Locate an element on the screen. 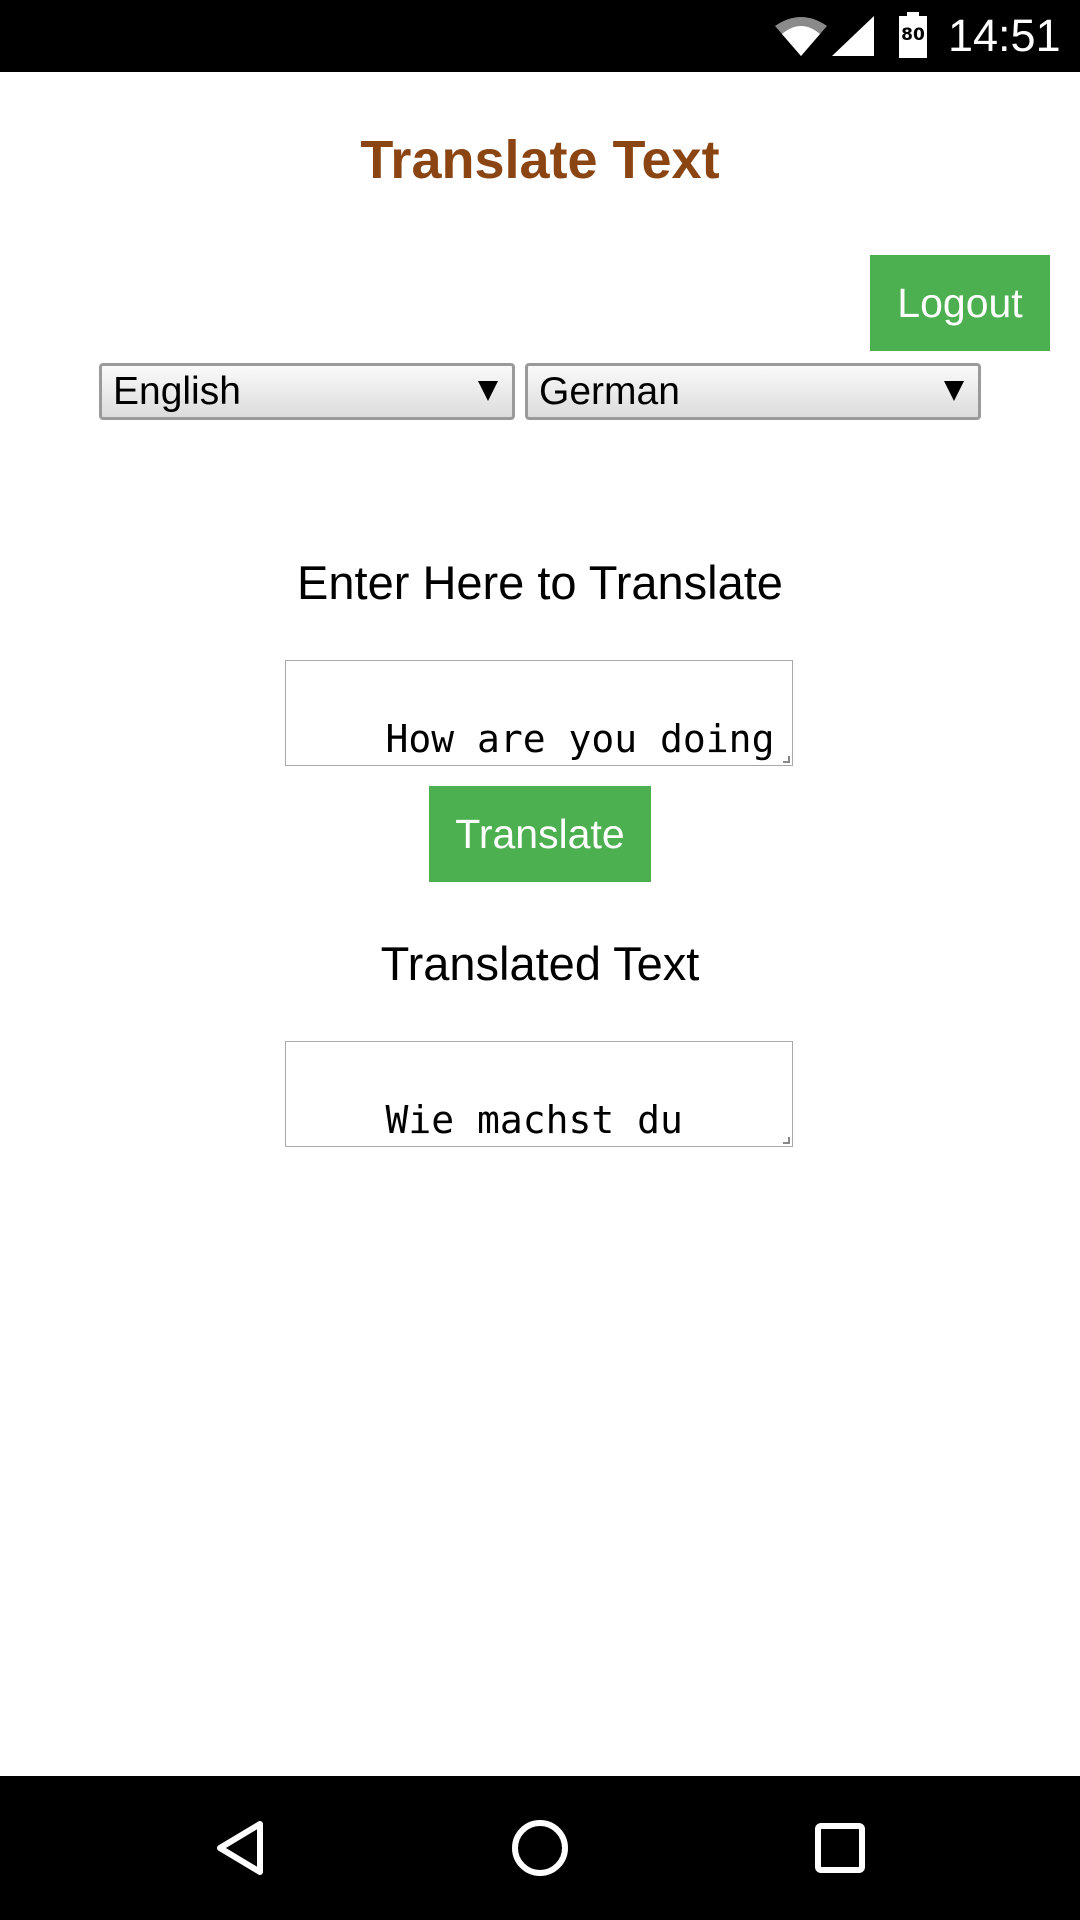  logout-button: Logout is located at coordinates (960, 303).